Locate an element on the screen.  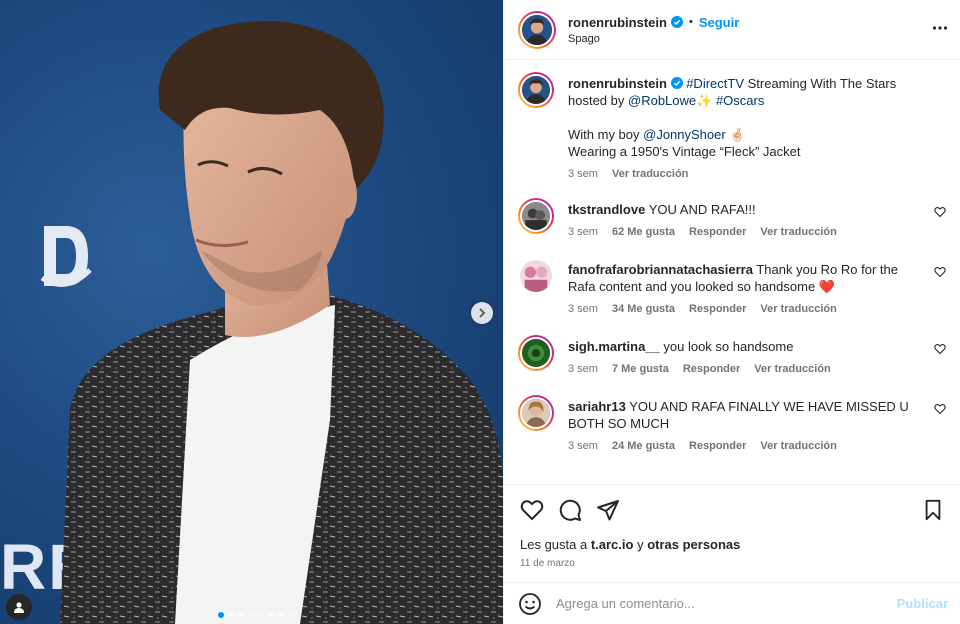
likes-summary: Les gusta a t.arc.io y otras personas is located at coordinates (733, 544).